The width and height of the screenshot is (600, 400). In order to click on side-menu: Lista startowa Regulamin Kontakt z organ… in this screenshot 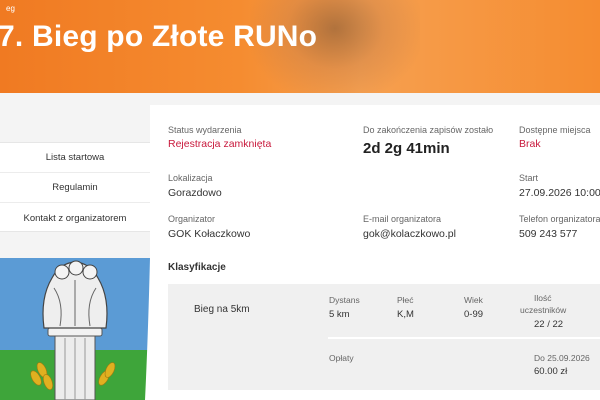, I will do `click(75, 187)`.